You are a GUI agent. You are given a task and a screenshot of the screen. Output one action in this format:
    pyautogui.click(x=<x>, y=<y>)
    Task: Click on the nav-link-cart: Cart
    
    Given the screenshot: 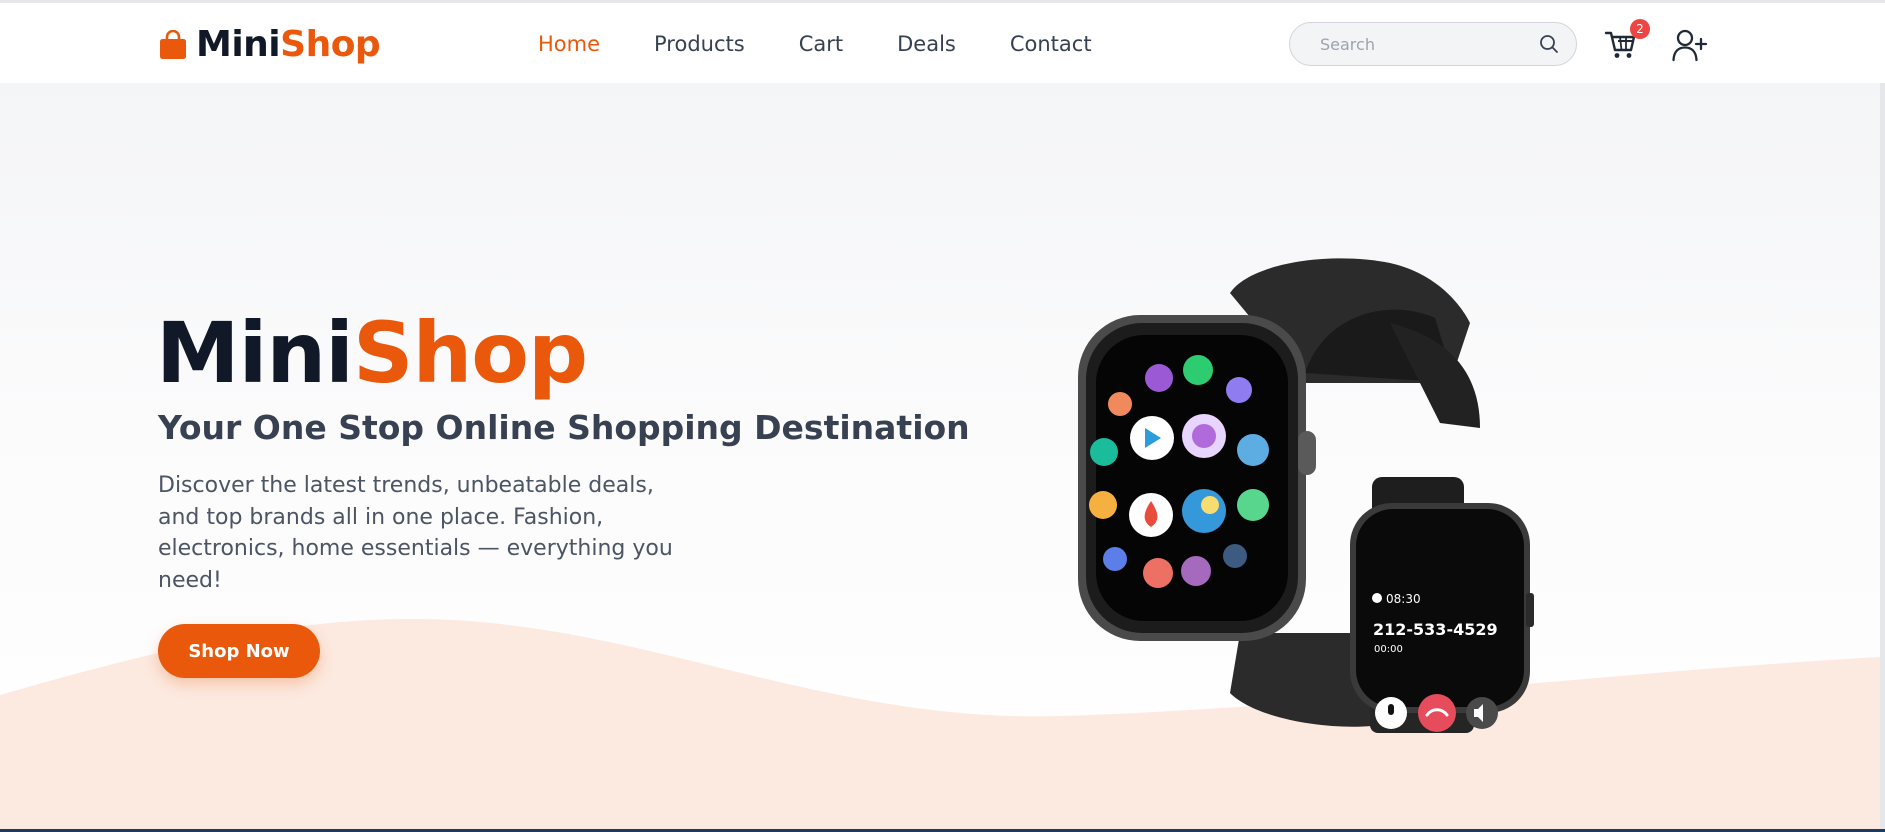 What is the action you would take?
    pyautogui.click(x=821, y=44)
    